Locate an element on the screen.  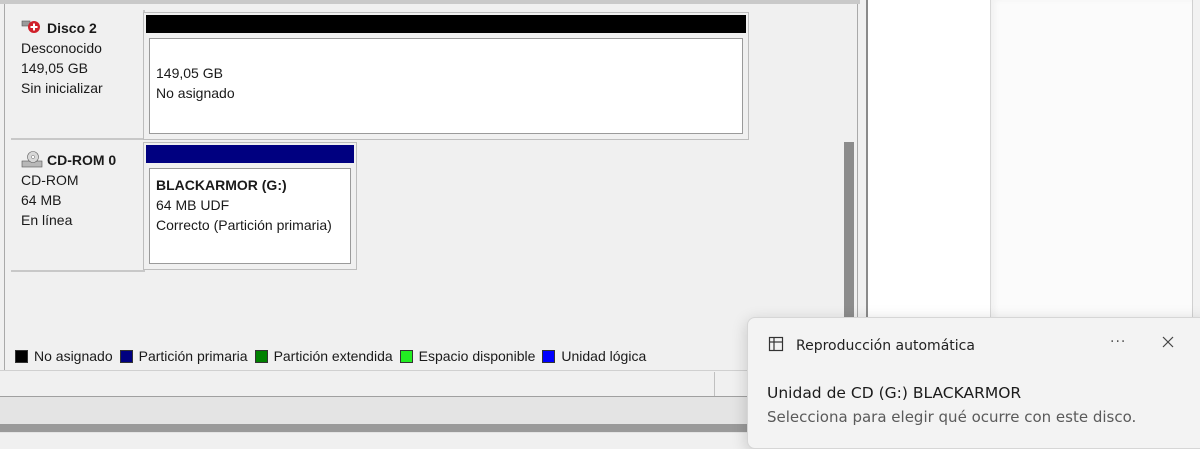
vertical-scrollbar-thumb is located at coordinates (849, 231).